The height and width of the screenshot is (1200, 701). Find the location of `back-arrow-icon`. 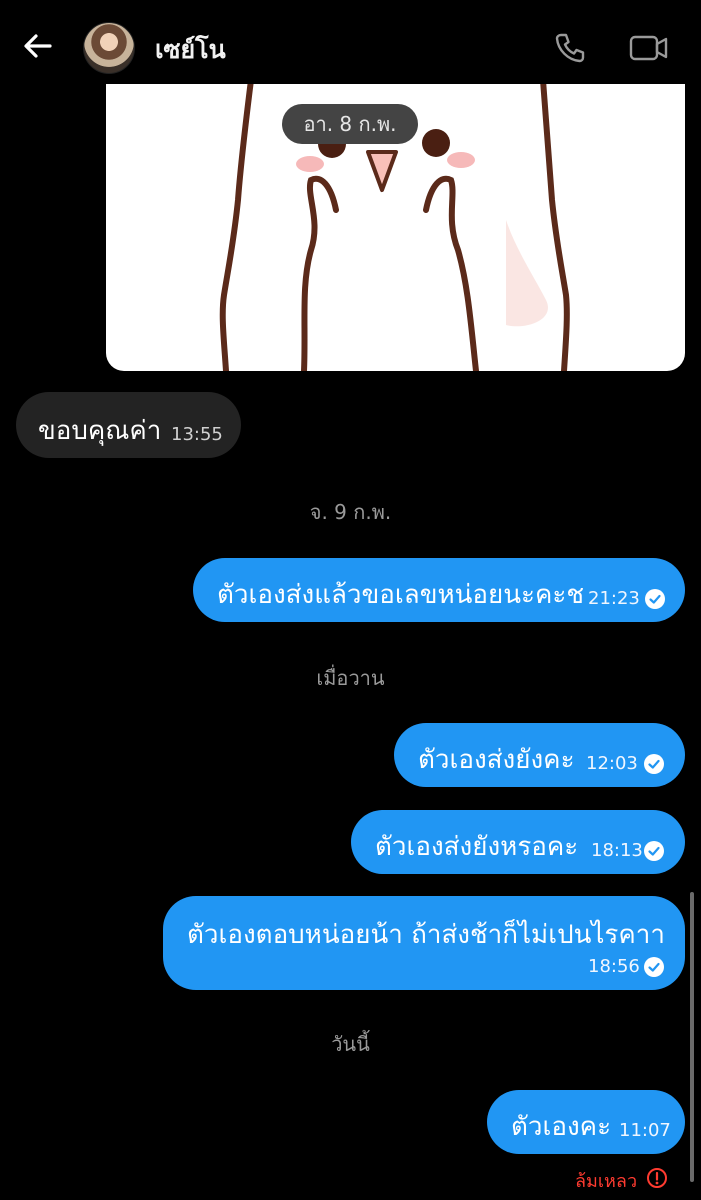

back-arrow-icon is located at coordinates (38, 46).